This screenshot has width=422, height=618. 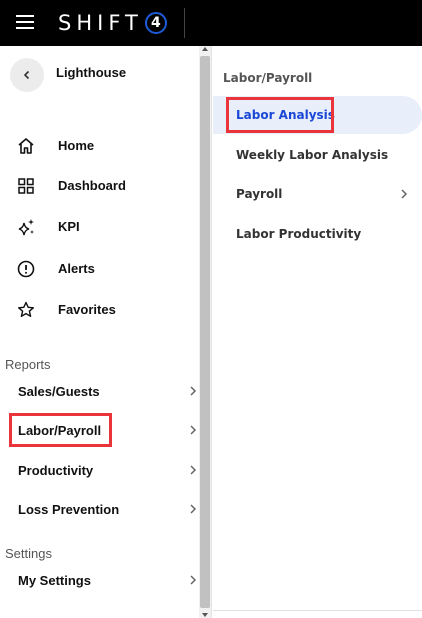 I want to click on reports-section-title: Reports, so click(x=28, y=364).